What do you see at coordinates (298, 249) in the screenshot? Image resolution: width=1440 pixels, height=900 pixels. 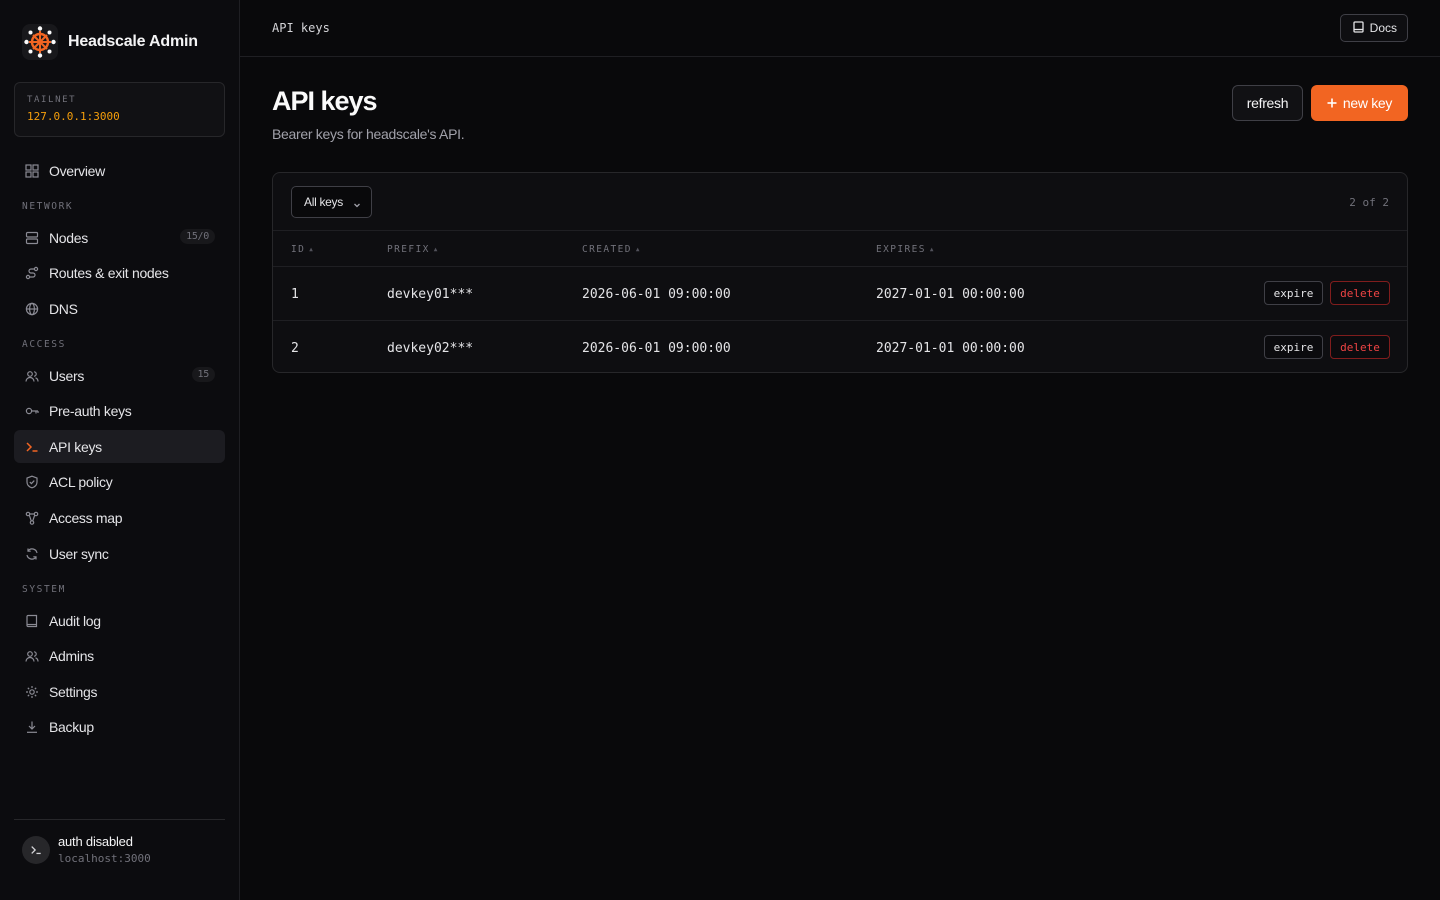 I see `column-label: ID` at bounding box center [298, 249].